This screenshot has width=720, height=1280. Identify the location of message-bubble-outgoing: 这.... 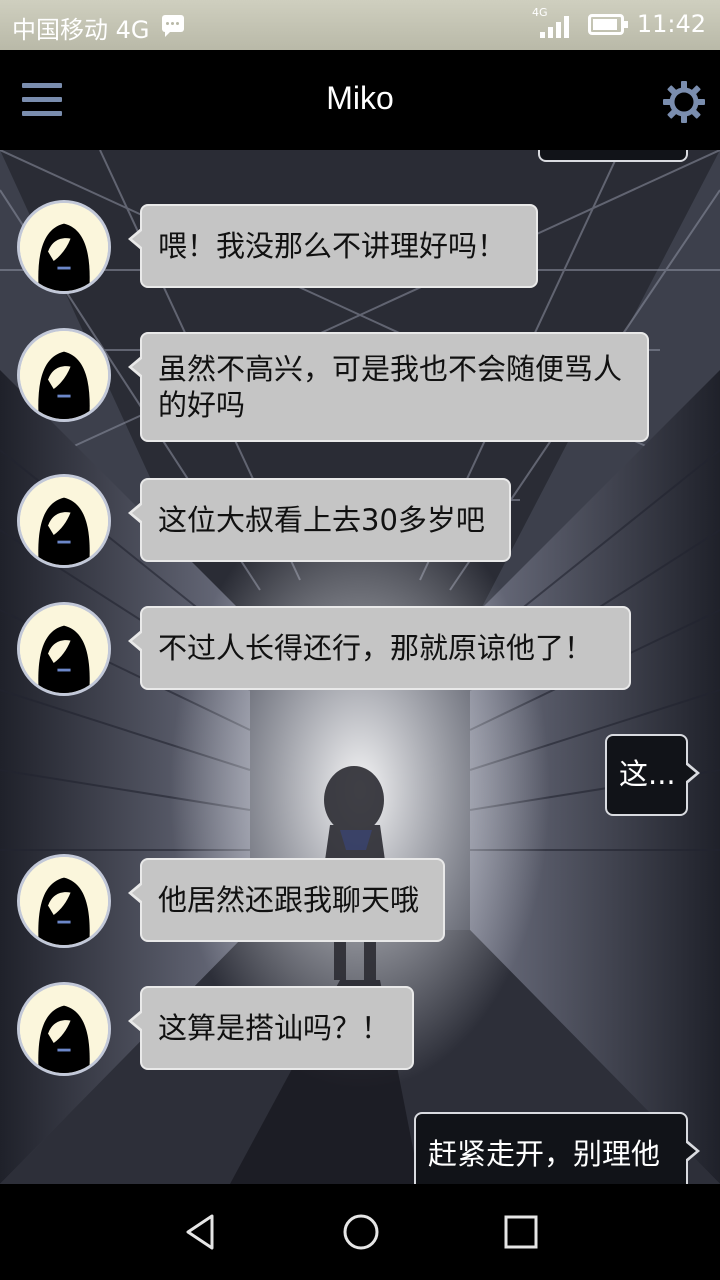
(652, 775).